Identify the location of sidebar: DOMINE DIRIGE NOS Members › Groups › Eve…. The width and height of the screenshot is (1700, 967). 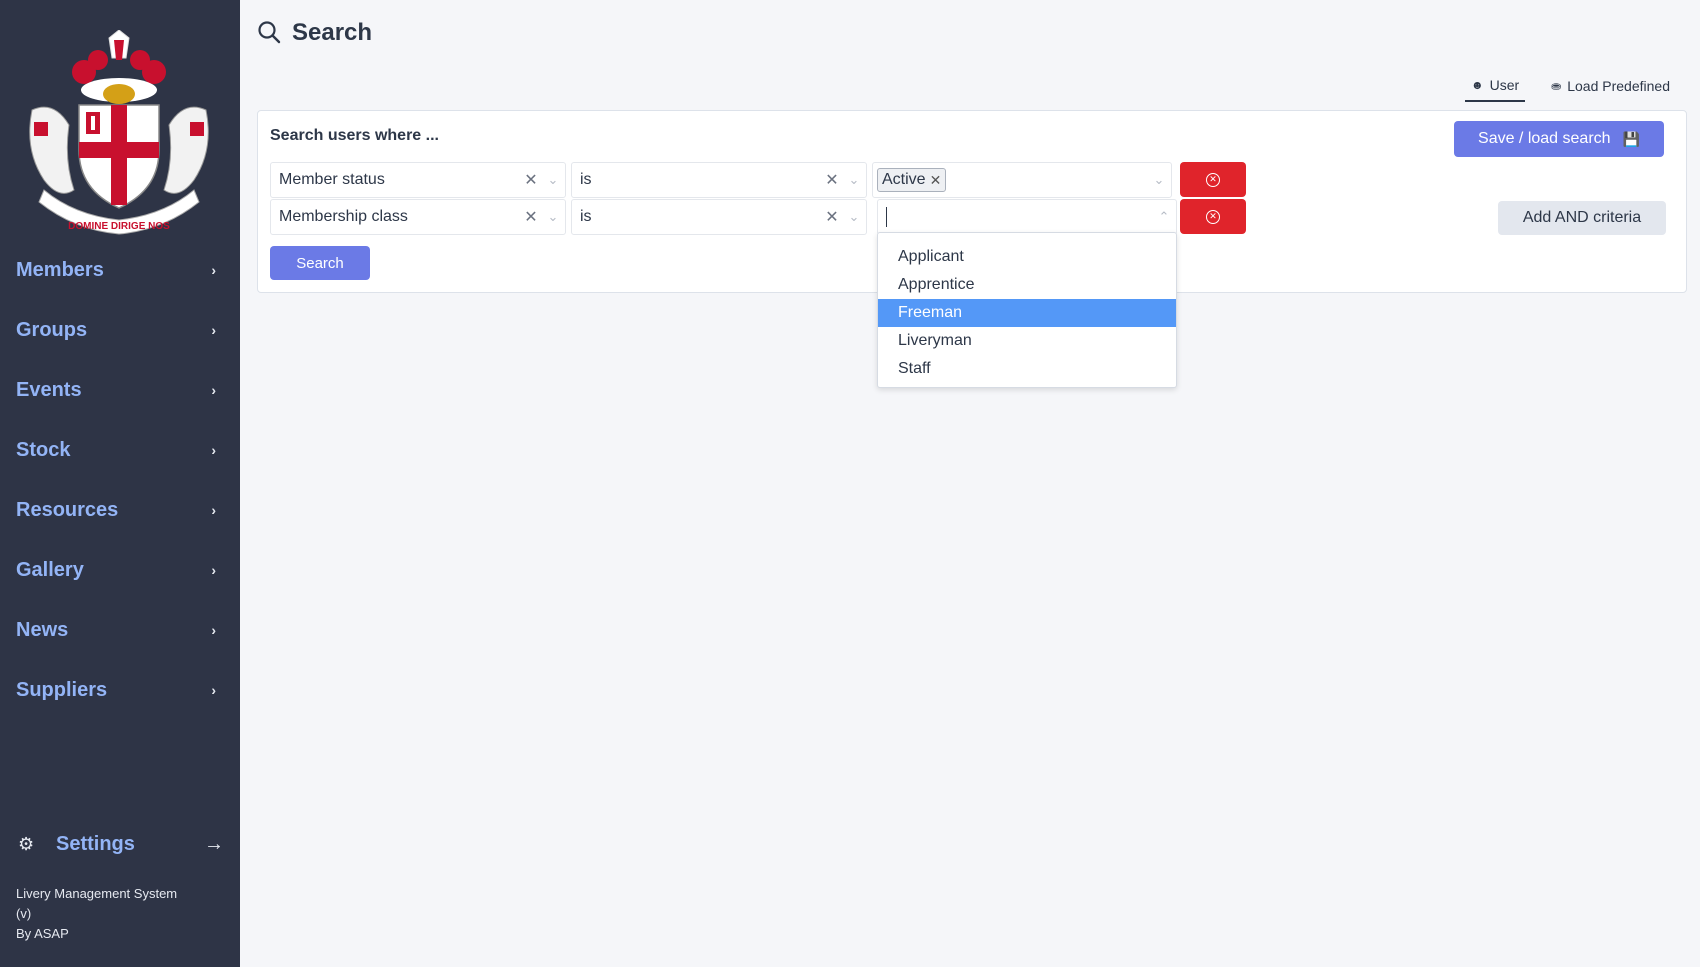
(120, 483).